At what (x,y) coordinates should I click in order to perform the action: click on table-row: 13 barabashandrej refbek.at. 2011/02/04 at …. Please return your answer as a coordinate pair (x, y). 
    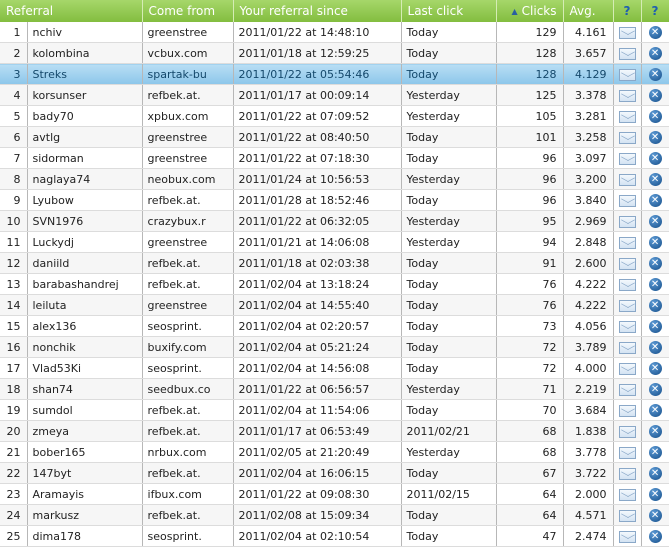
    Looking at the image, I should click on (334, 284).